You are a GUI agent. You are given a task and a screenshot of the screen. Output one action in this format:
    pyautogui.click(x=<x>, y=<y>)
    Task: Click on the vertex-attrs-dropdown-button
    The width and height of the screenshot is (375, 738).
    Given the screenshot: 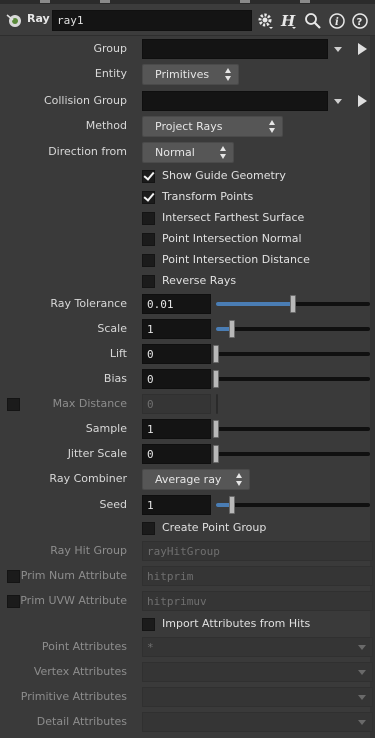 What is the action you would take?
    pyautogui.click(x=362, y=672)
    